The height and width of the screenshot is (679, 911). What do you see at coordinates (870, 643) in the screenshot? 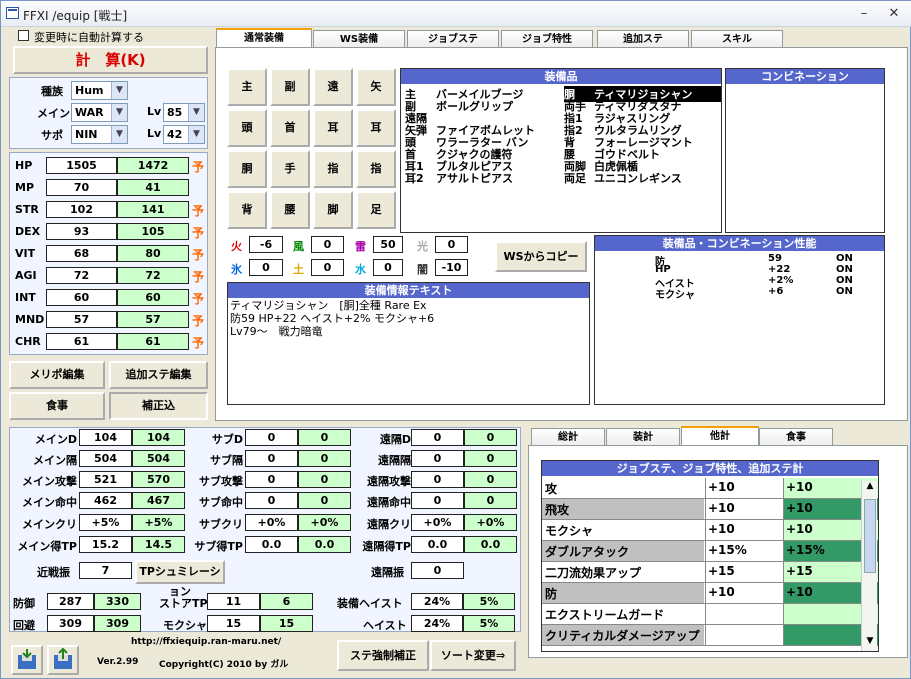
I see `scroll-down-icon: ▼` at bounding box center [870, 643].